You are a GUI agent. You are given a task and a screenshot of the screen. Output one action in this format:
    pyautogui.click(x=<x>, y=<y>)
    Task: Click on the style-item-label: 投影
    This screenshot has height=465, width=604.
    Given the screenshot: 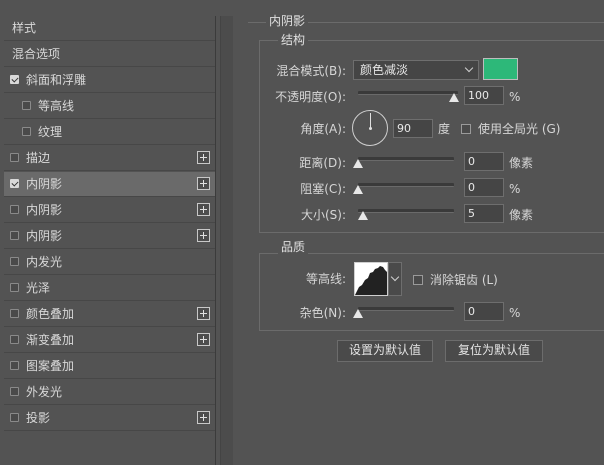 What is the action you would take?
    pyautogui.click(x=38, y=418)
    